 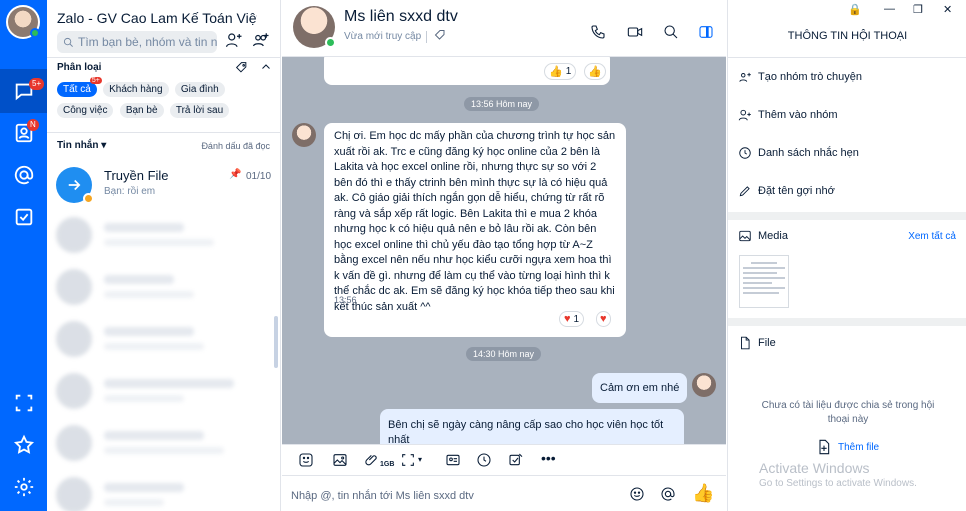 I want to click on conversation-name: Truyền File, so click(x=136, y=175).